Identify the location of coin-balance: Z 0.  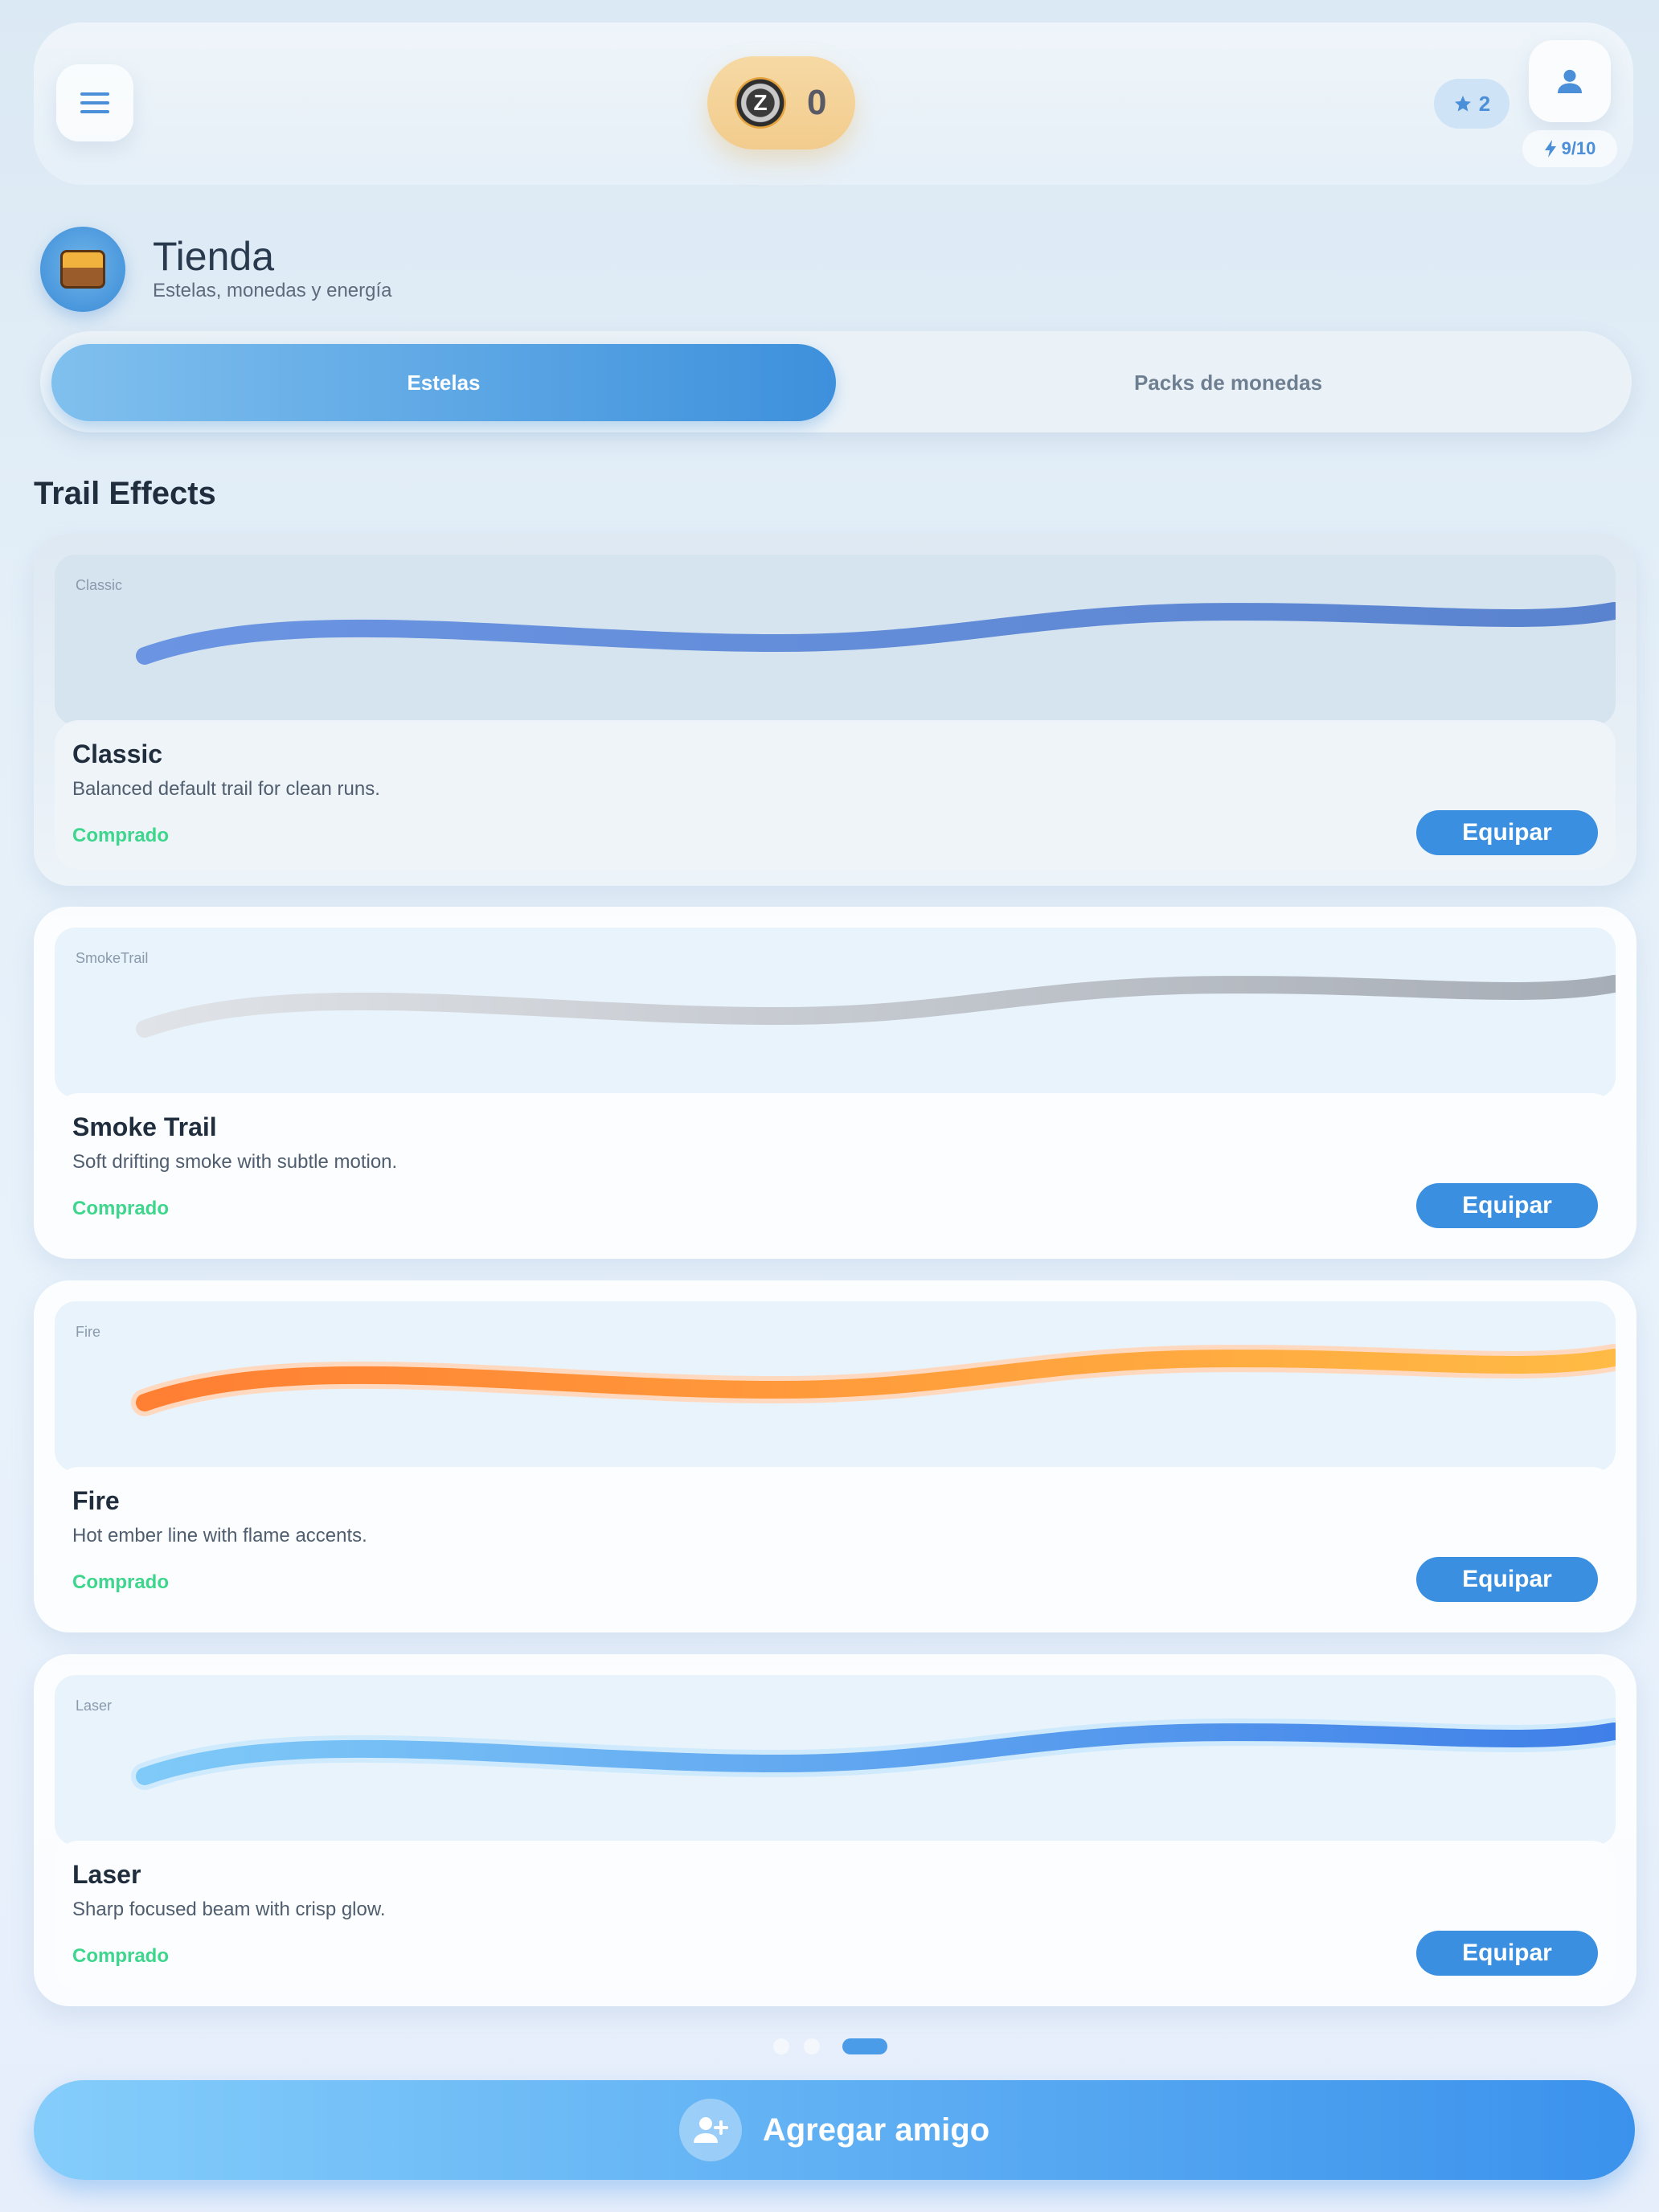
(781, 103).